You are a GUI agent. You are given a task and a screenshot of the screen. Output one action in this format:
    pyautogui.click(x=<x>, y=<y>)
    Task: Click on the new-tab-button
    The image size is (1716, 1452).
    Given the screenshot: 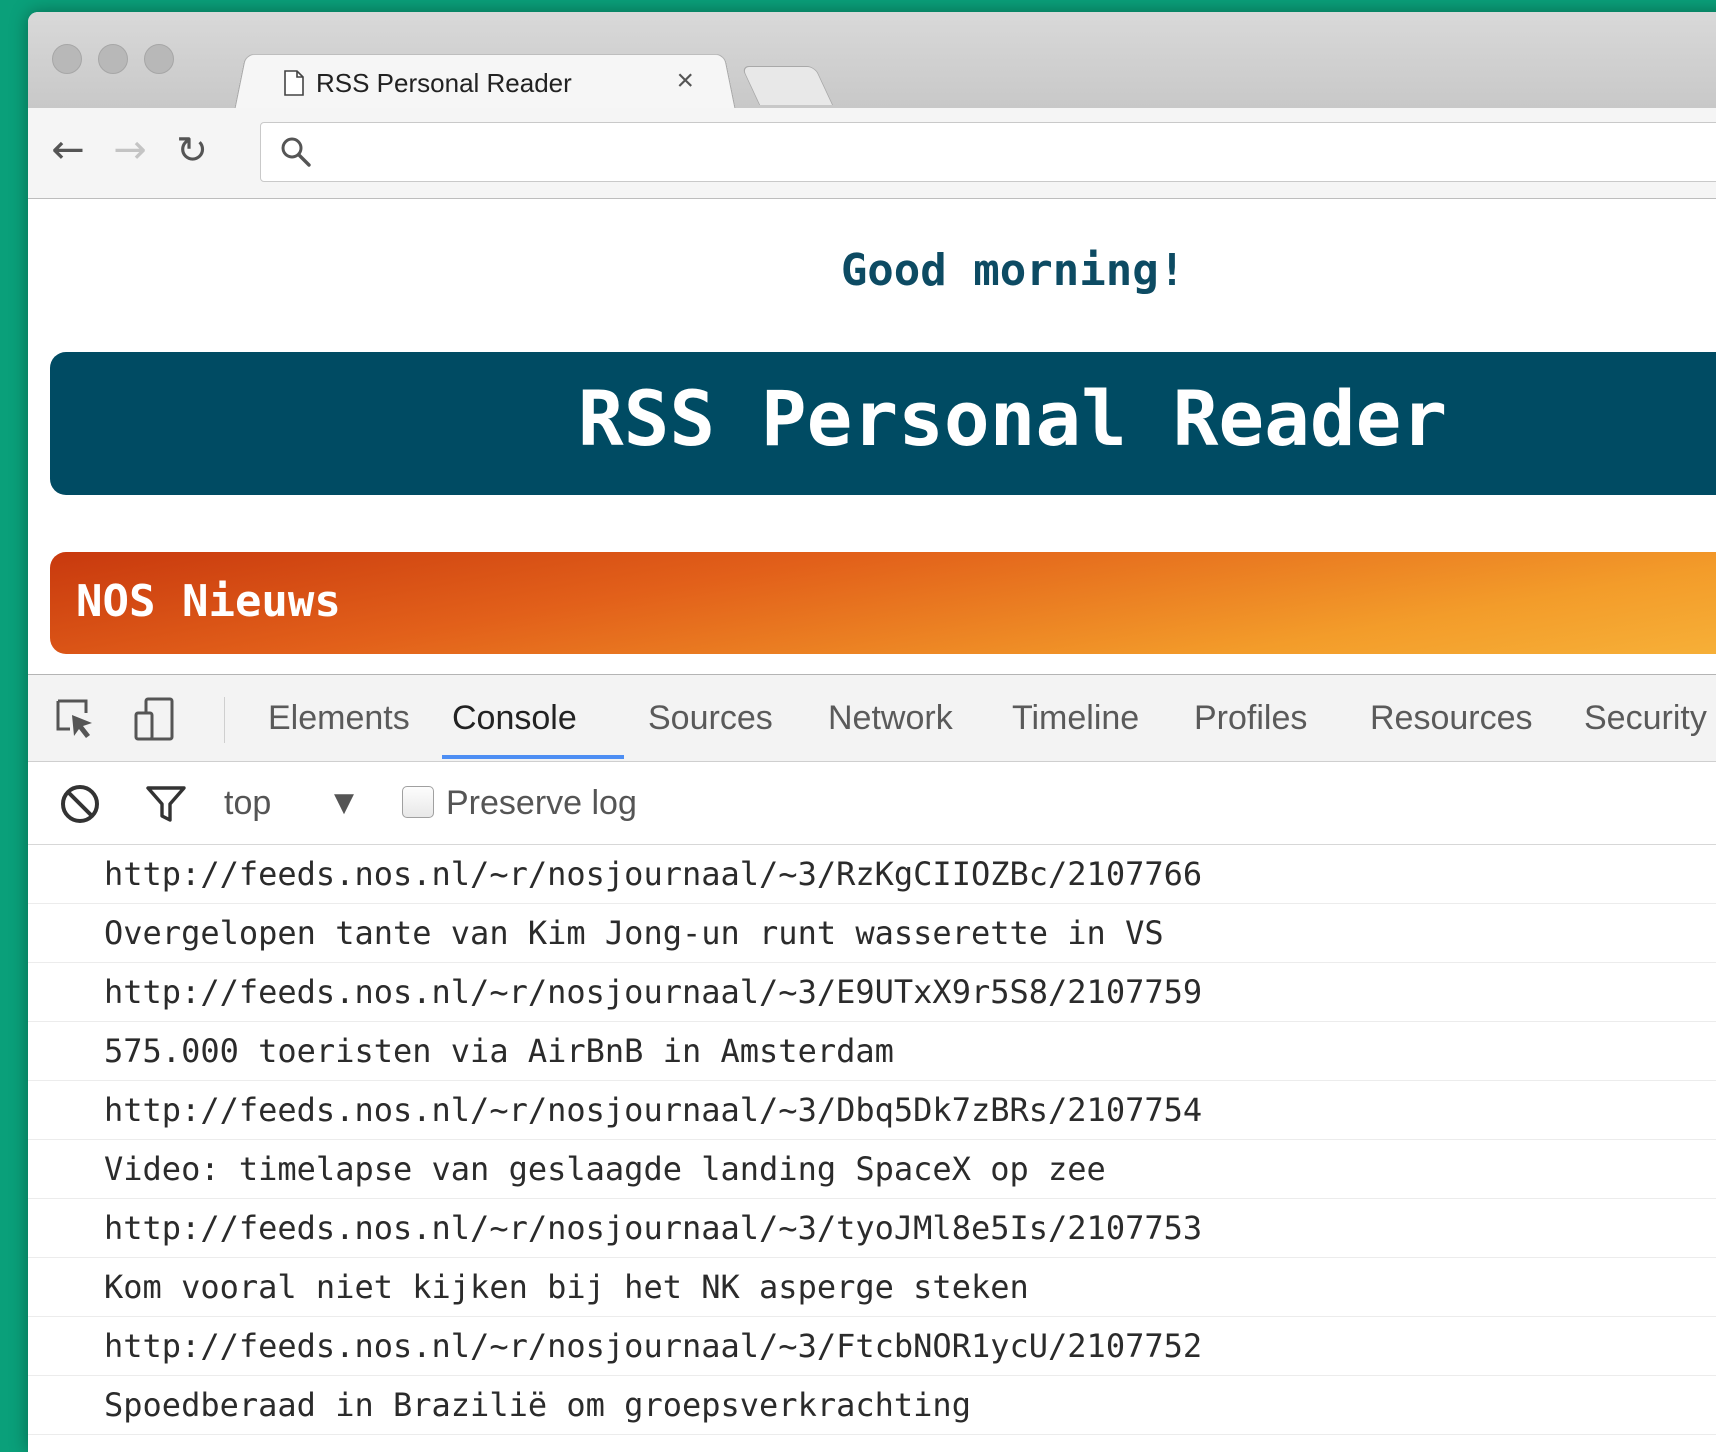 What is the action you would take?
    pyautogui.click(x=787, y=85)
    